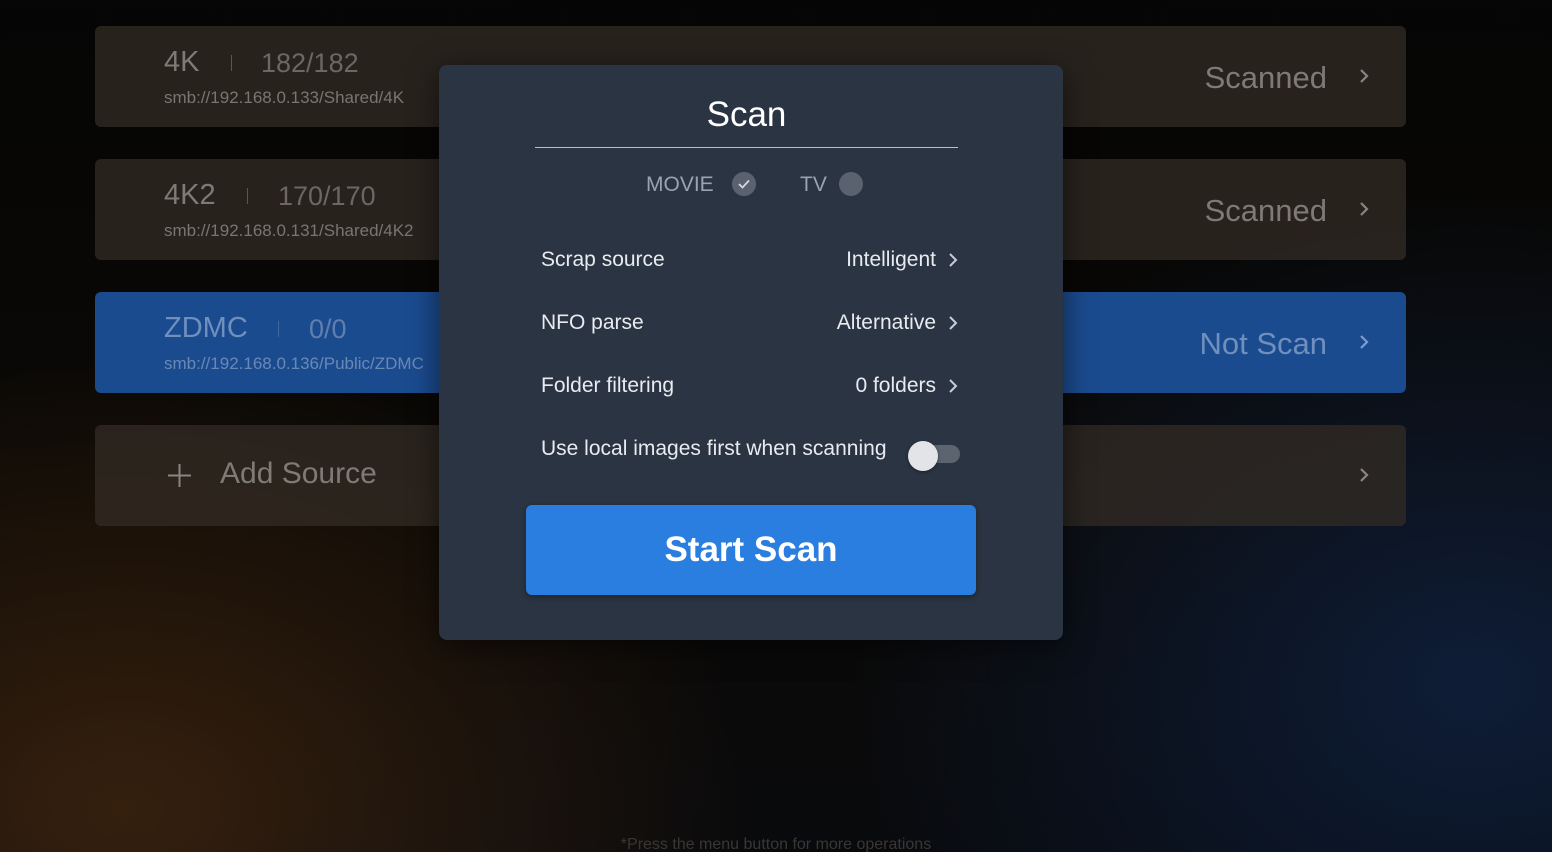  What do you see at coordinates (680, 184) in the screenshot?
I see `type-option-label: MOVIE` at bounding box center [680, 184].